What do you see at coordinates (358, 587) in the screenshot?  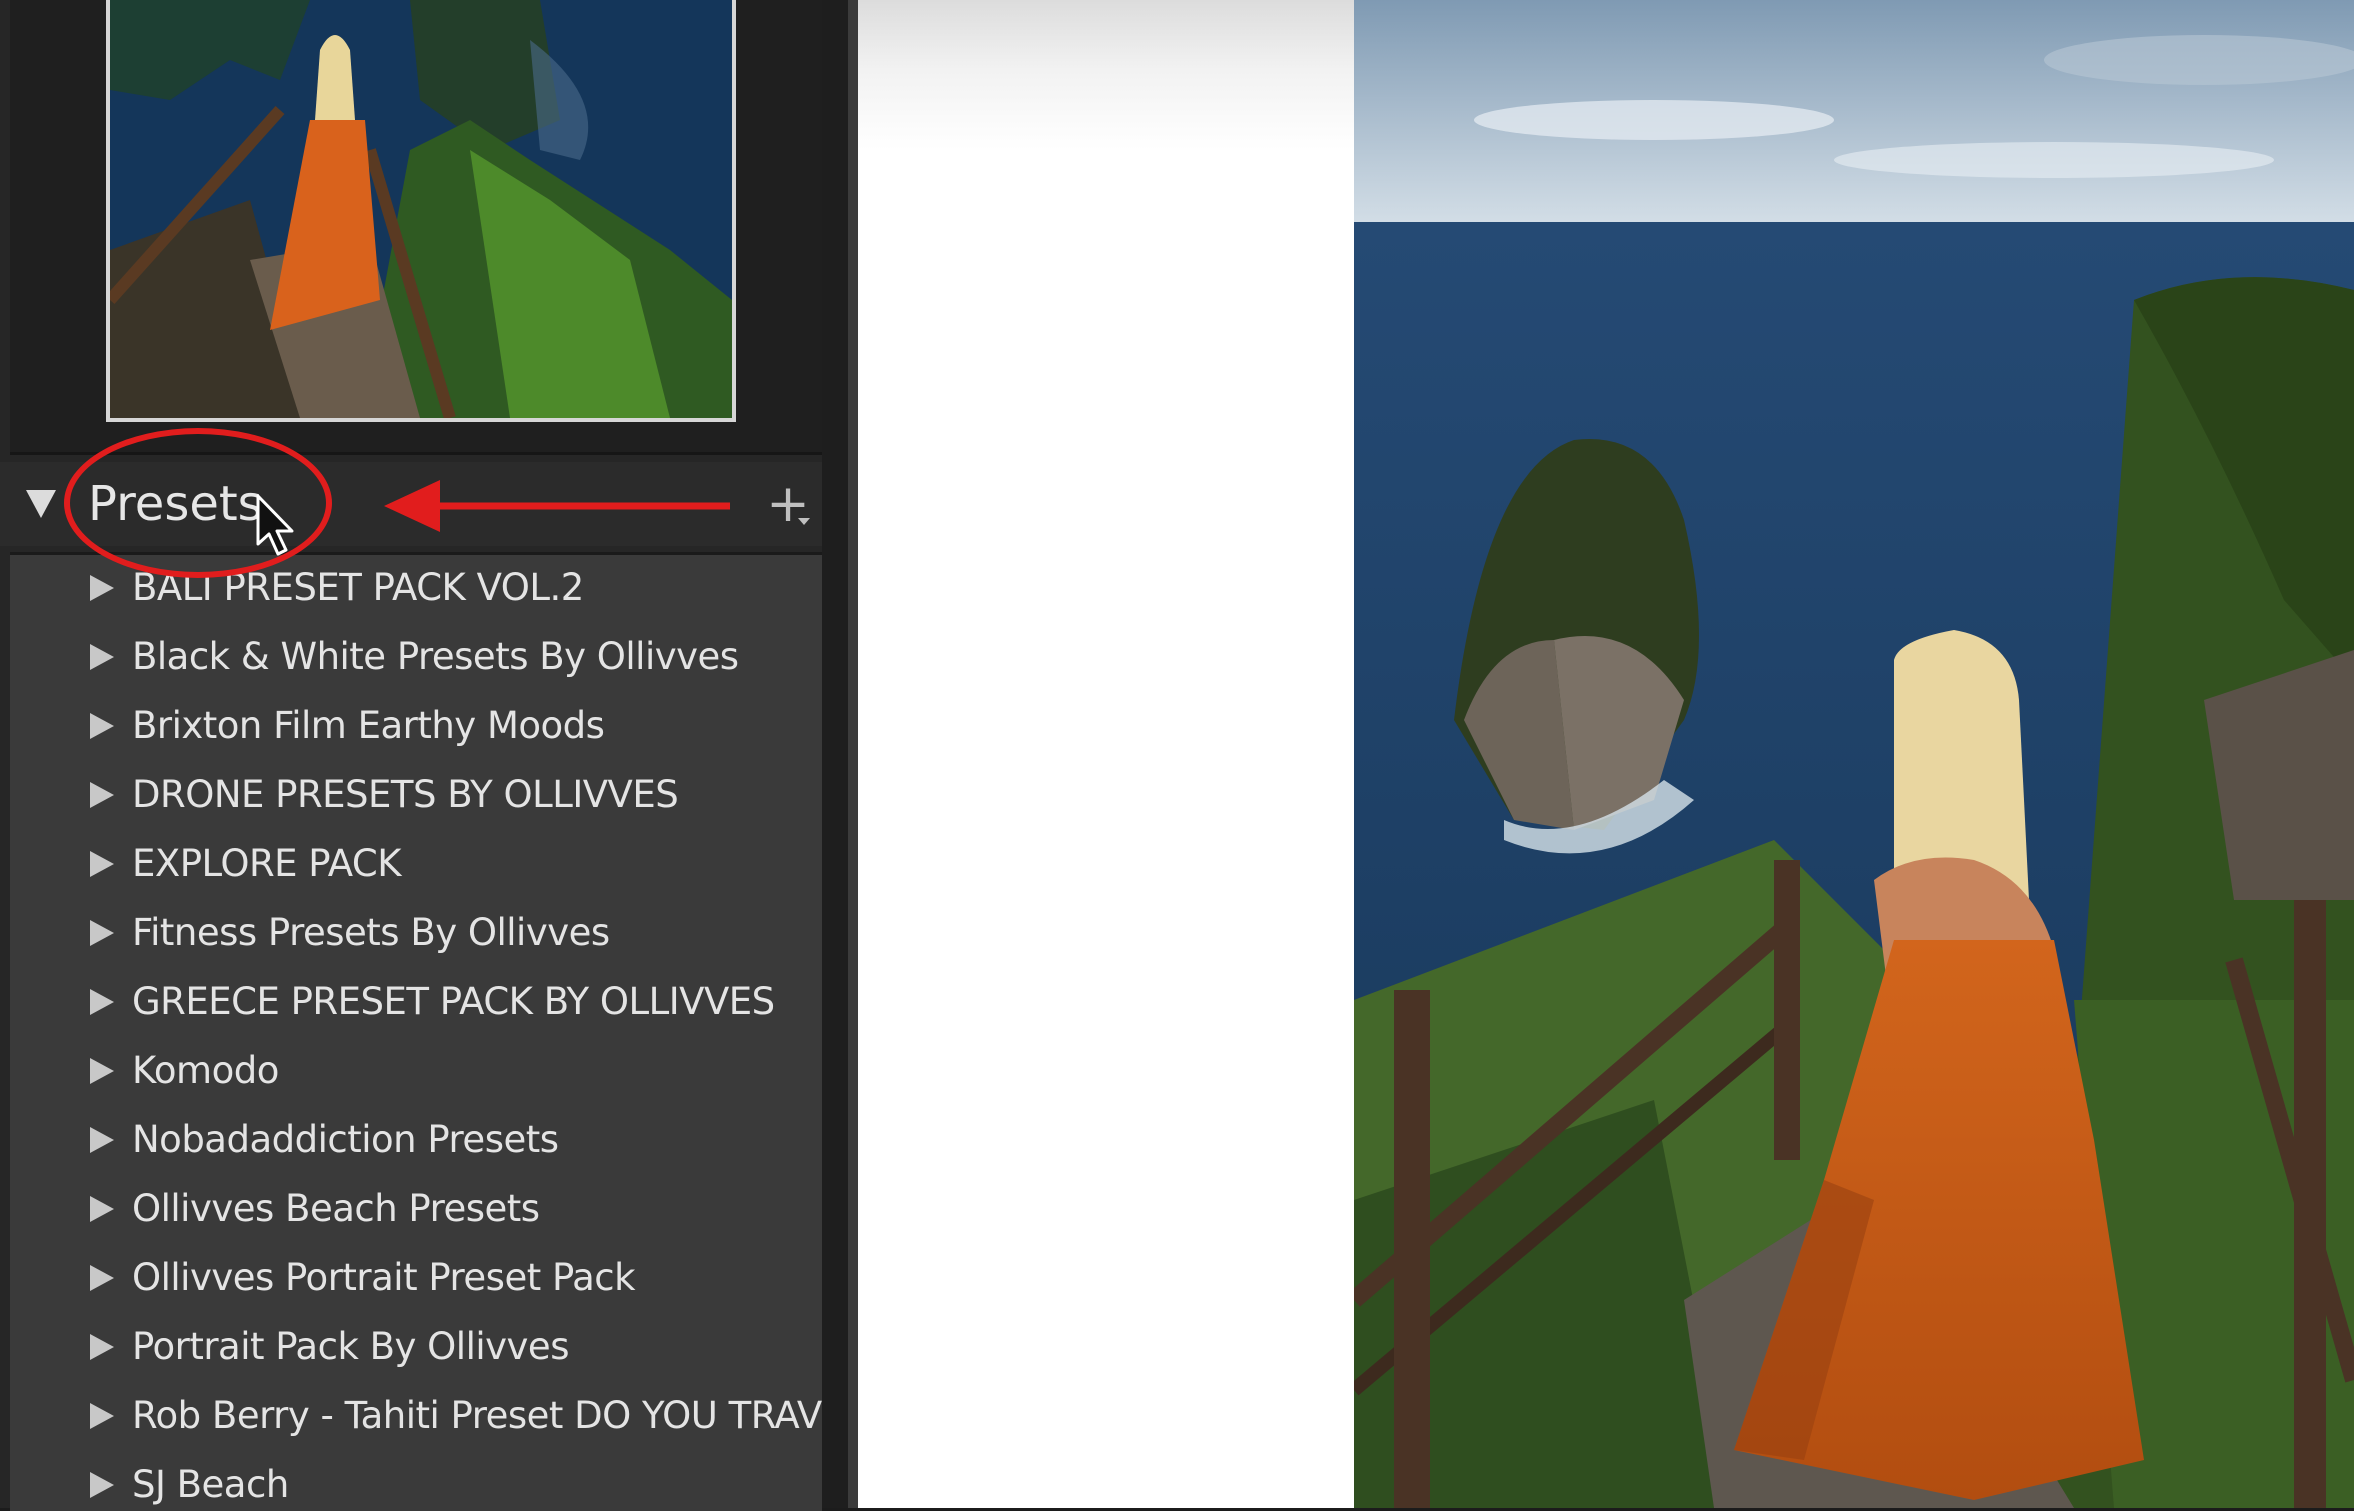 I see `preset-folder-label: BALI PRESET PACK VOL.2` at bounding box center [358, 587].